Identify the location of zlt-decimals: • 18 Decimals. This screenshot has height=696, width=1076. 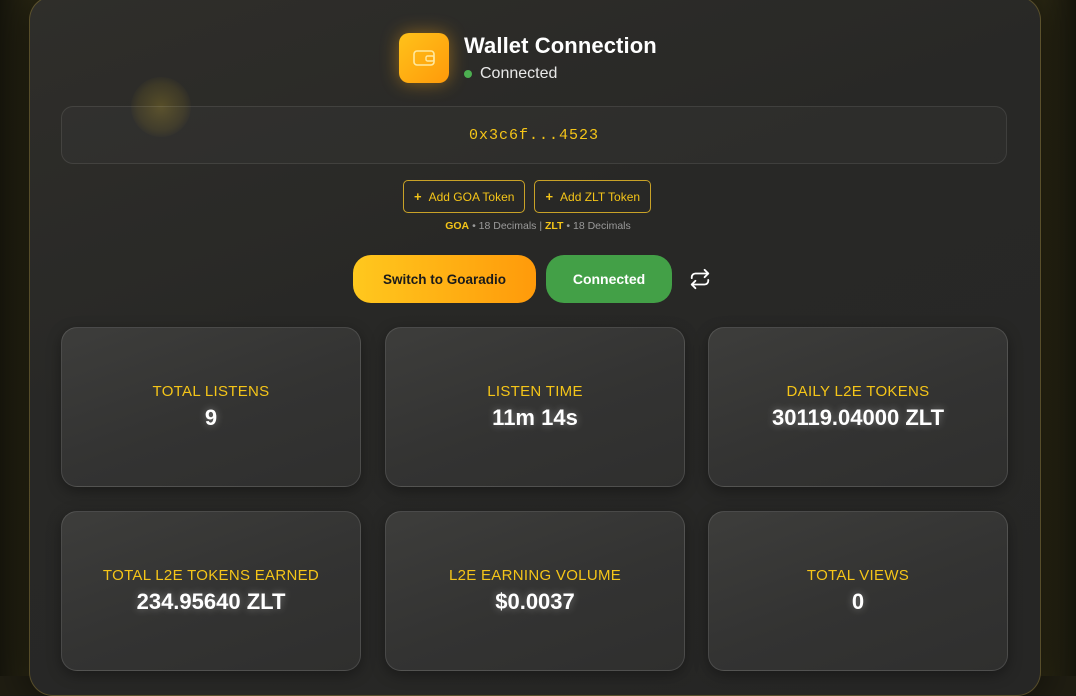
(598, 226).